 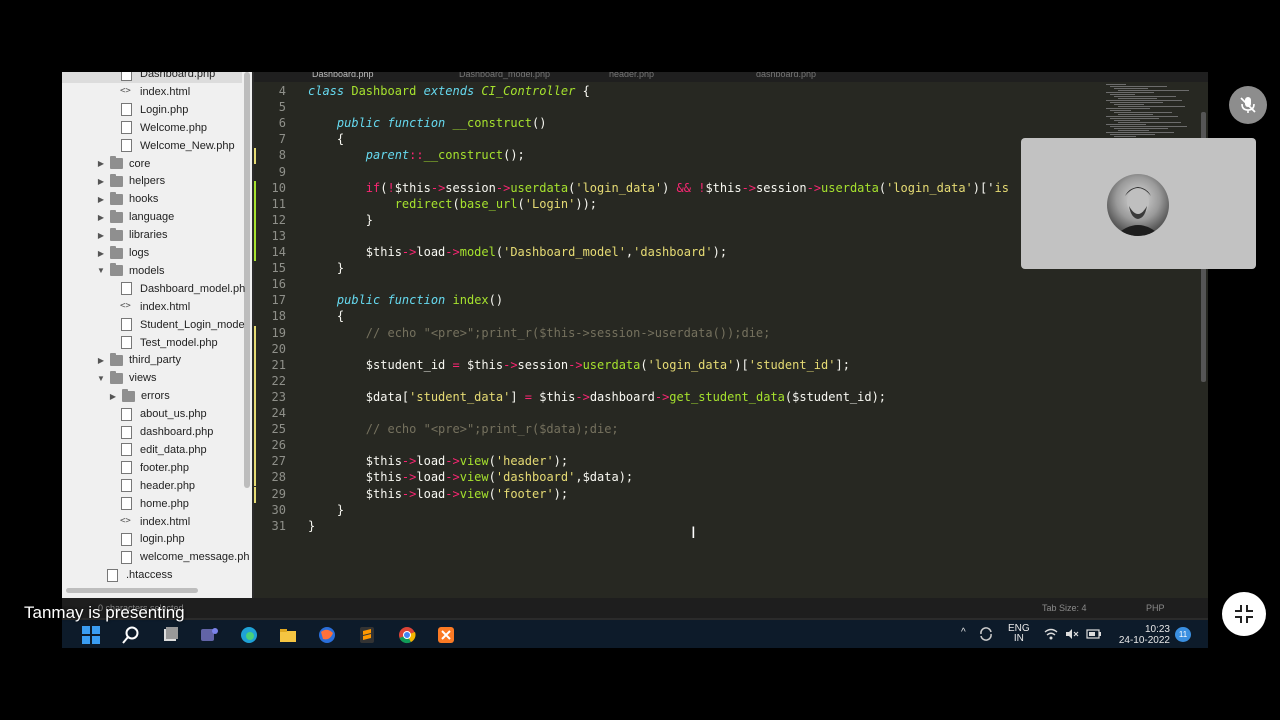 What do you see at coordinates (1051, 634) in the screenshot?
I see `wifi-icon` at bounding box center [1051, 634].